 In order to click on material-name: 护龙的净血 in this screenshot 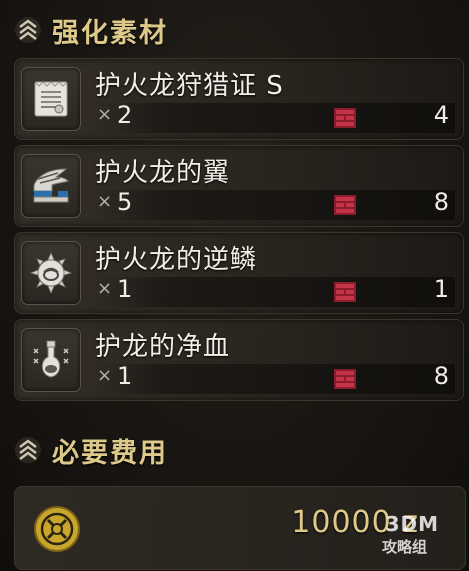, I will do `click(163, 347)`.